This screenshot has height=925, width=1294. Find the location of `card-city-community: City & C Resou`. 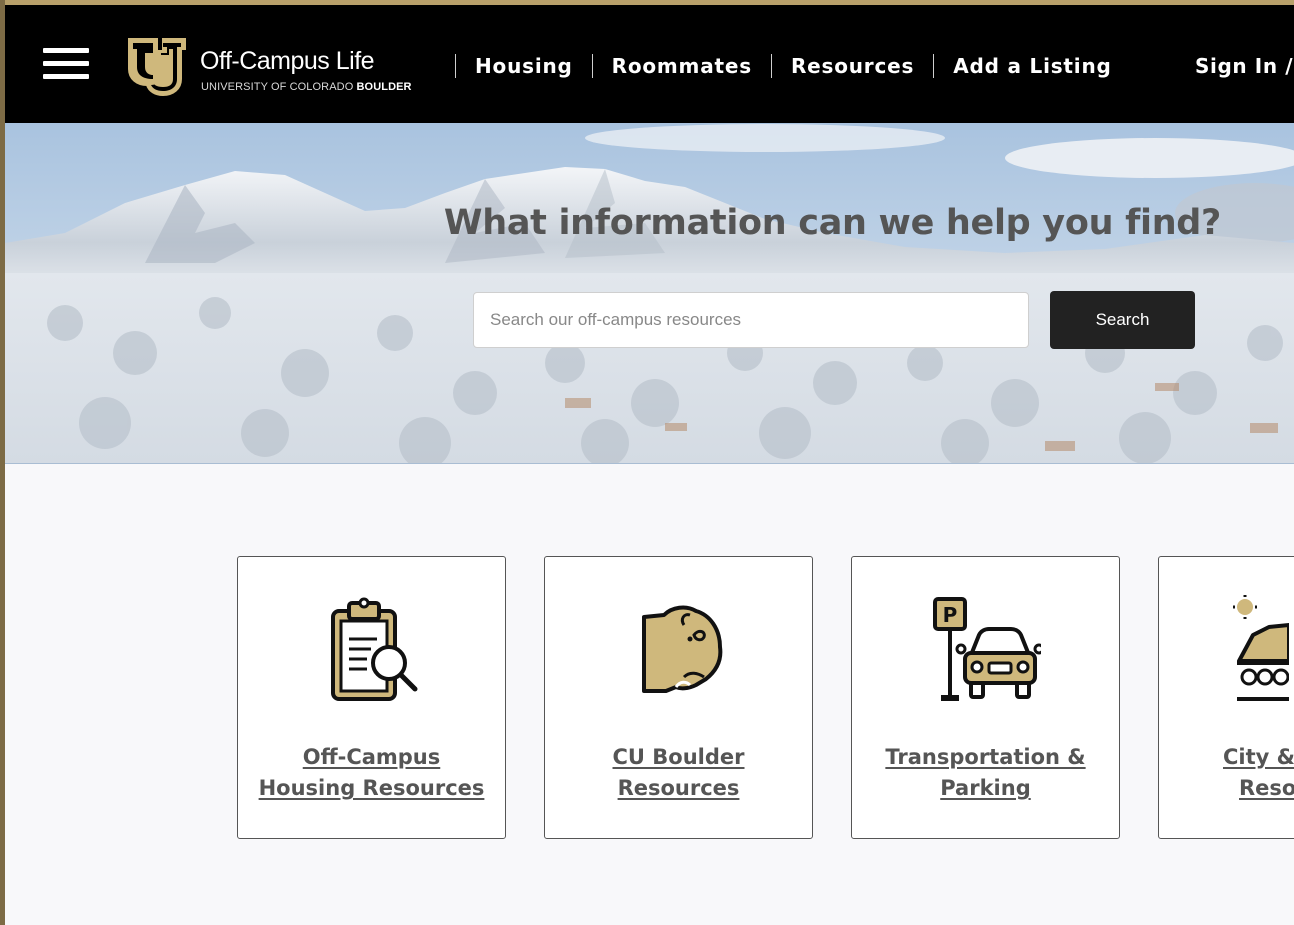

card-city-community: City & C Resou is located at coordinates (1226, 697).